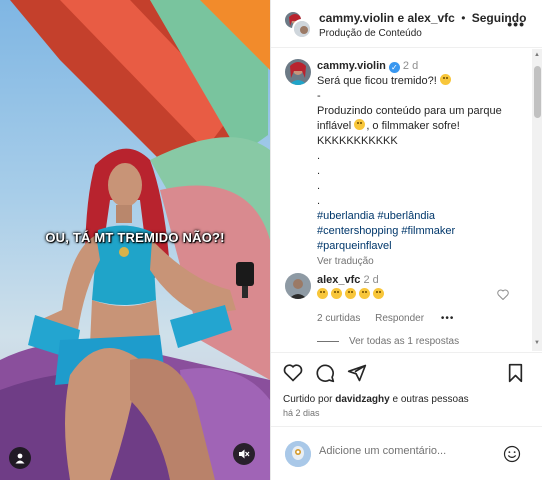 The image size is (542, 480). What do you see at coordinates (516, 24) in the screenshot?
I see `ellipsis-icon: •••` at bounding box center [516, 24].